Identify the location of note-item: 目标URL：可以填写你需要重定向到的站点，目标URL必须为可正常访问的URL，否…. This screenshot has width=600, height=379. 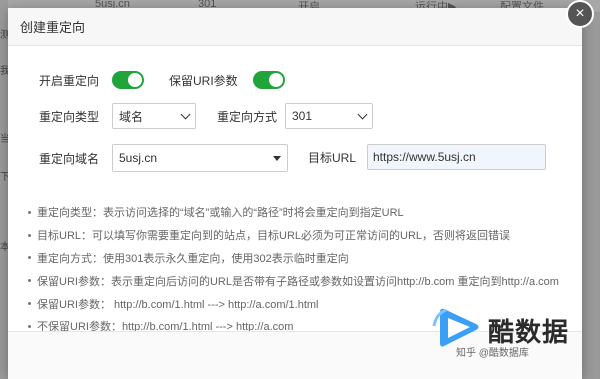
(303, 235).